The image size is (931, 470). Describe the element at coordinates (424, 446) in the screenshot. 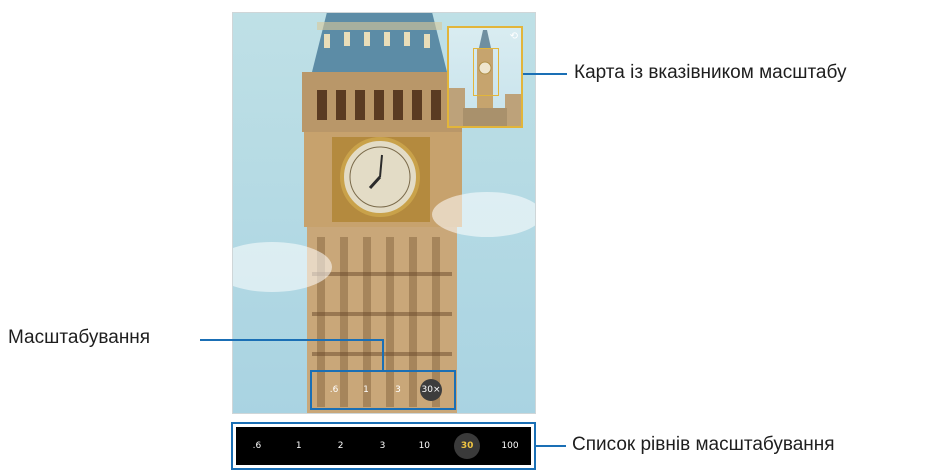

I see `zoom-level-item: 10` at that location.